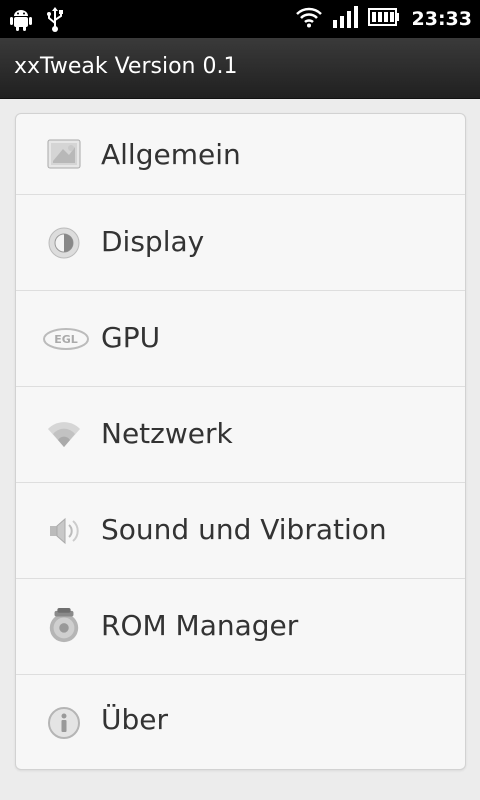 This screenshot has width=480, height=800. I want to click on settings-slider-icon, so click(64, 154).